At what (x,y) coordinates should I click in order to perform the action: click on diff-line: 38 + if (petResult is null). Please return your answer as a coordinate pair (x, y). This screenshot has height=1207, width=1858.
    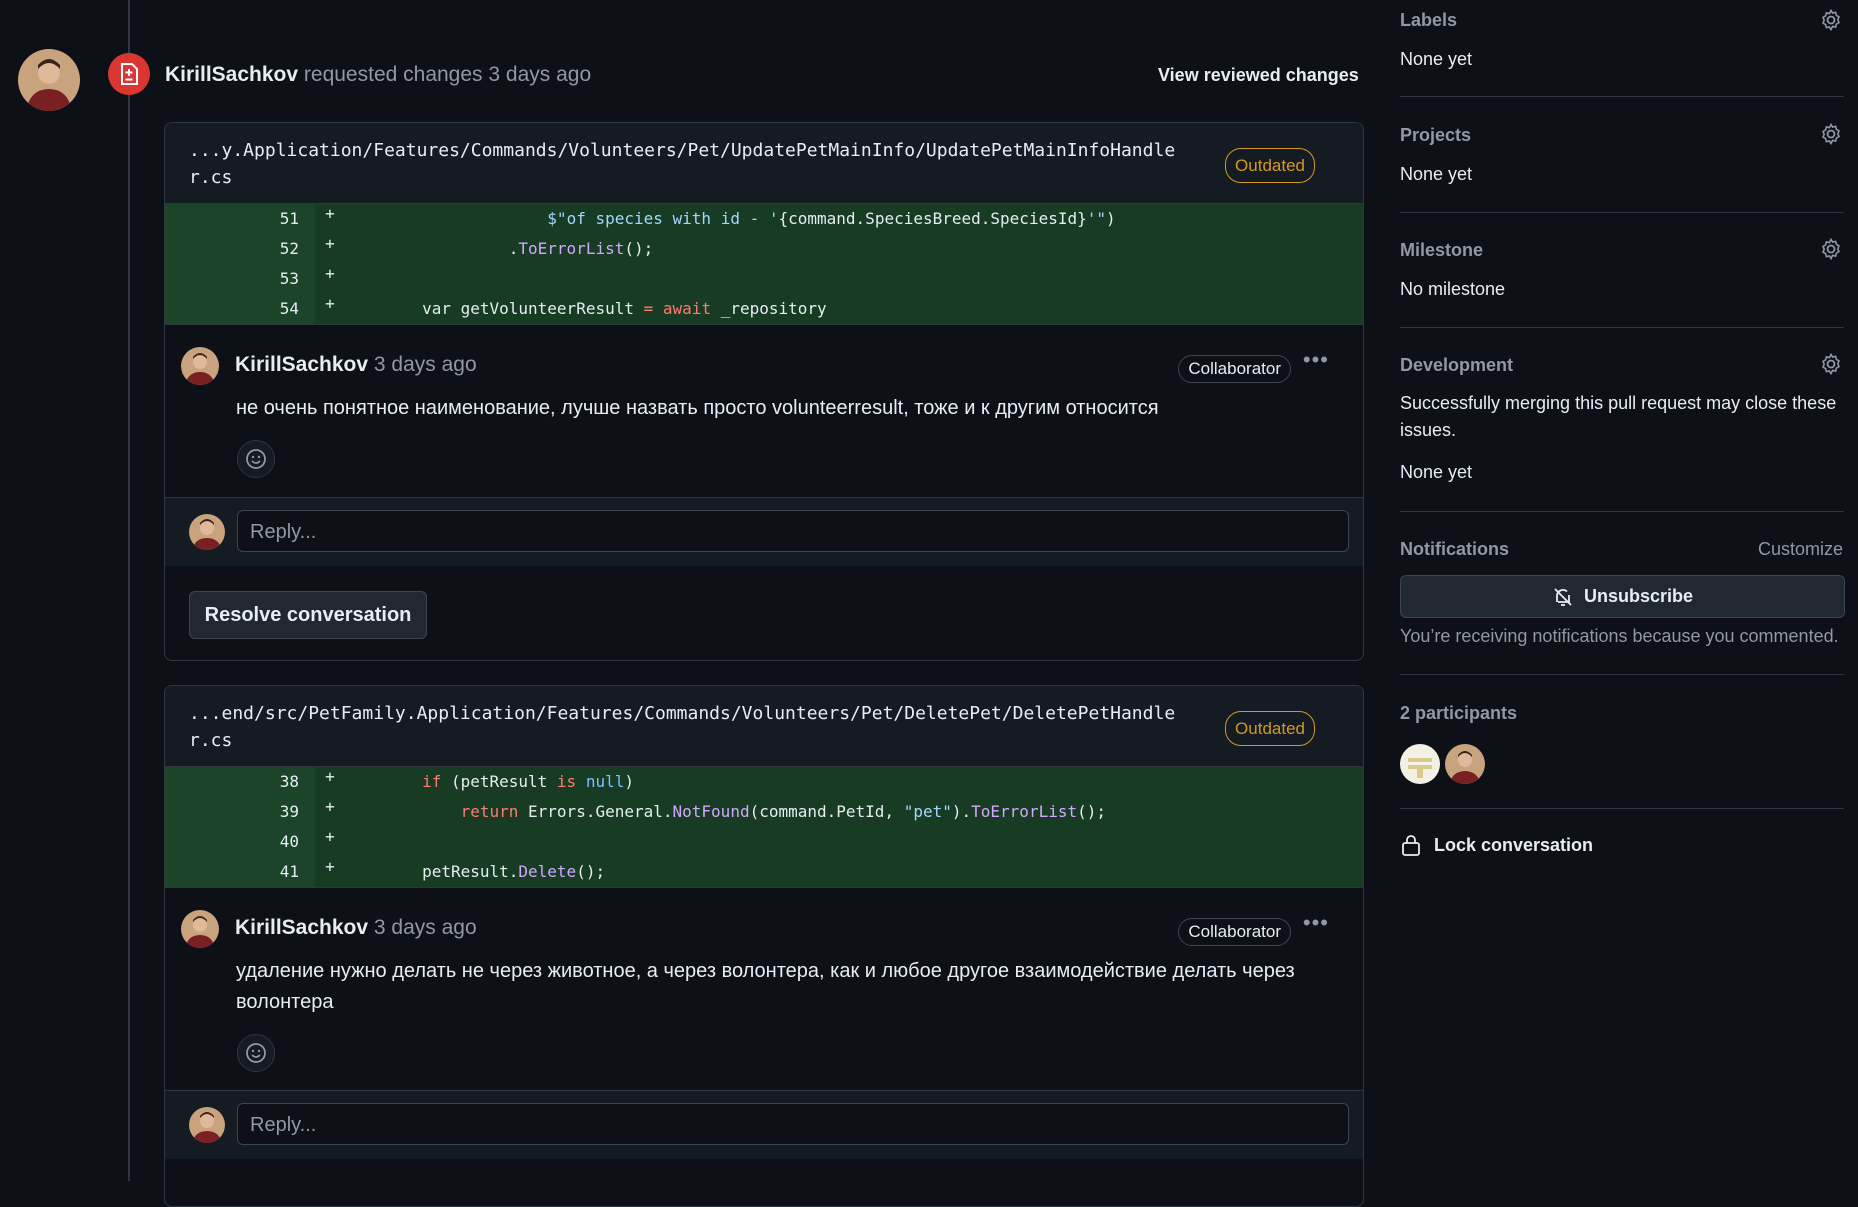
    Looking at the image, I should click on (764, 782).